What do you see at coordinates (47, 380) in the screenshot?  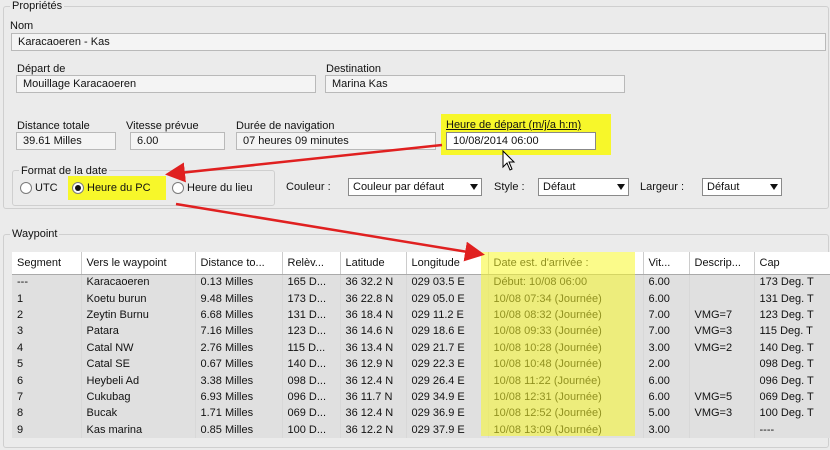 I see `table-cell: 6` at bounding box center [47, 380].